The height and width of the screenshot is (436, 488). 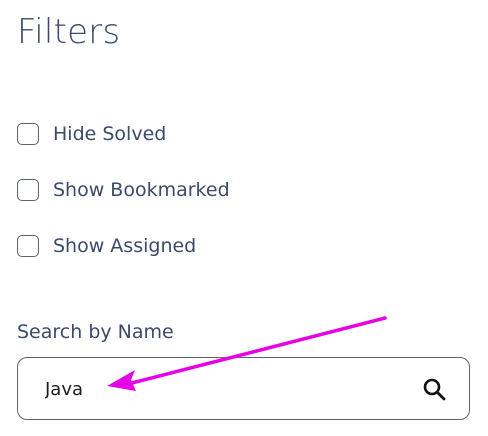 What do you see at coordinates (28, 134) in the screenshot?
I see `hide-solved-checkbox` at bounding box center [28, 134].